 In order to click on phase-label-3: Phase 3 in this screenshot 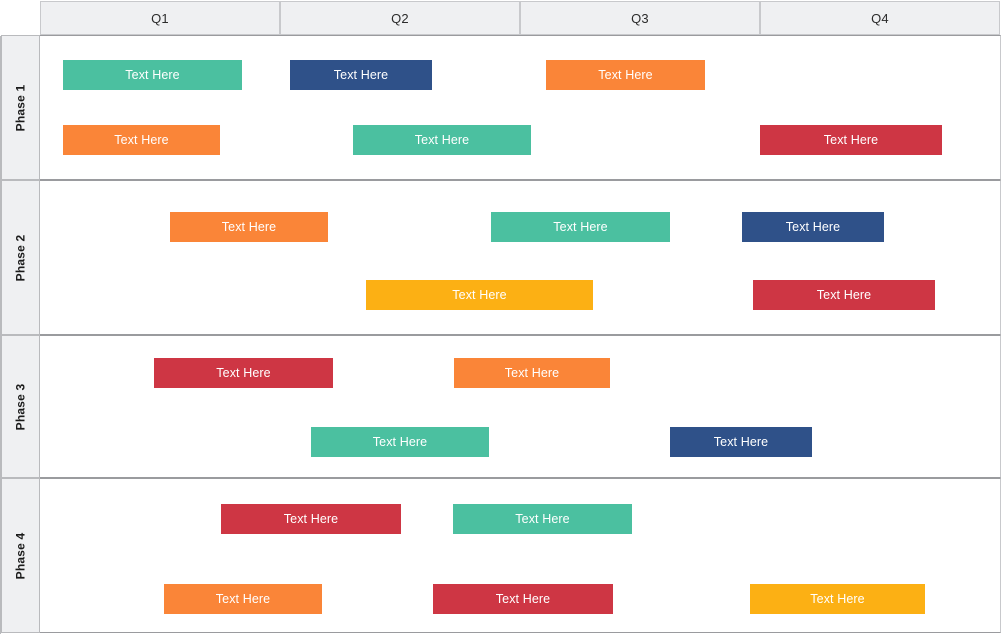, I will do `click(20, 406)`.